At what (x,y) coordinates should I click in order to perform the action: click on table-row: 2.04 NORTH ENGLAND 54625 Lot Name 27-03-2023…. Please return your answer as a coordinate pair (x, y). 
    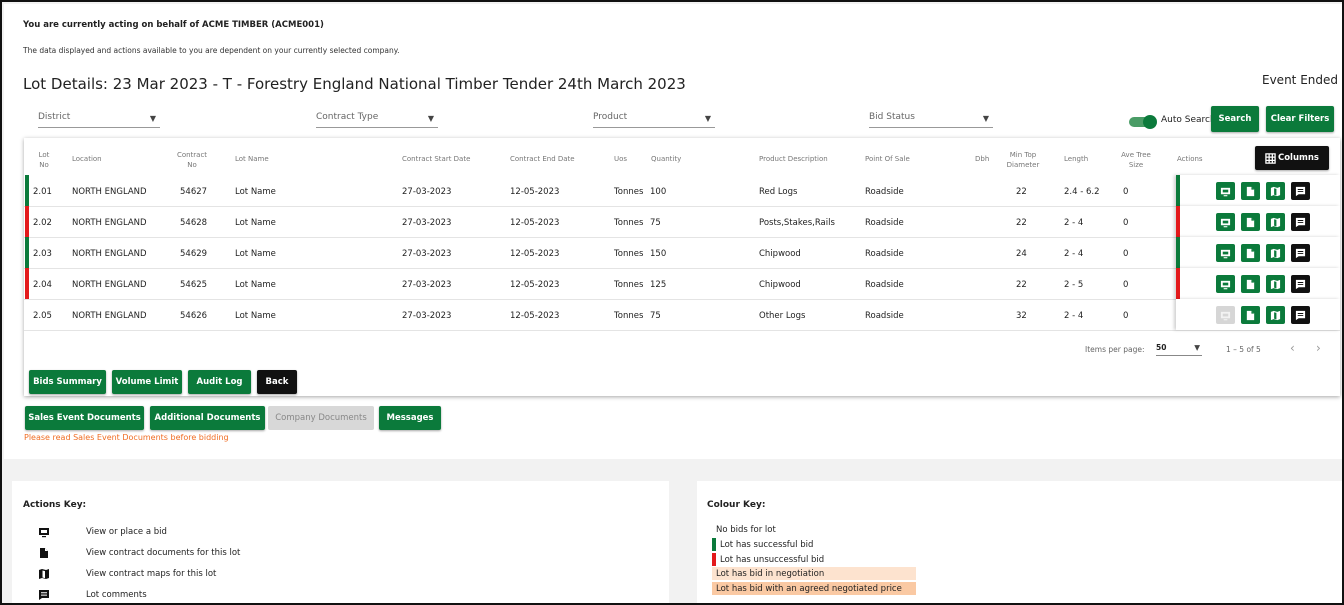
    Looking at the image, I should click on (682, 284).